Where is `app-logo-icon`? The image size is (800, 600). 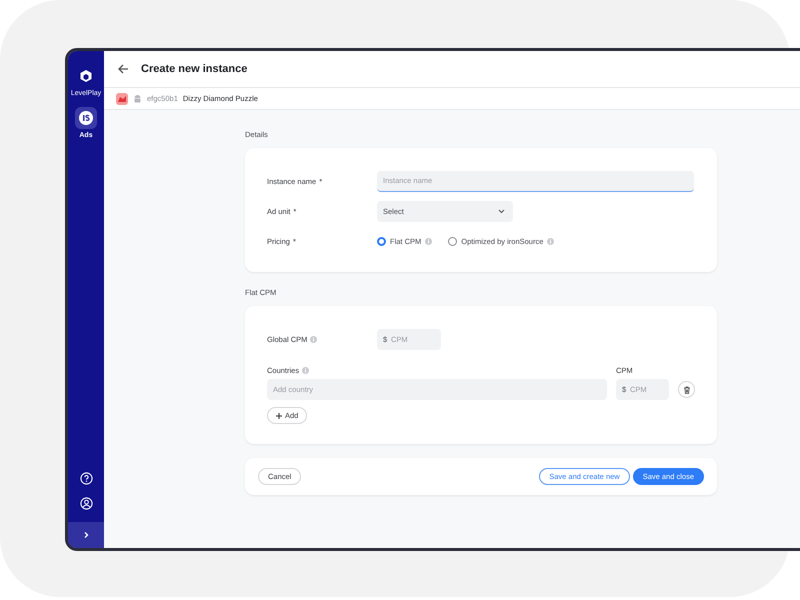
app-logo-icon is located at coordinates (86, 118).